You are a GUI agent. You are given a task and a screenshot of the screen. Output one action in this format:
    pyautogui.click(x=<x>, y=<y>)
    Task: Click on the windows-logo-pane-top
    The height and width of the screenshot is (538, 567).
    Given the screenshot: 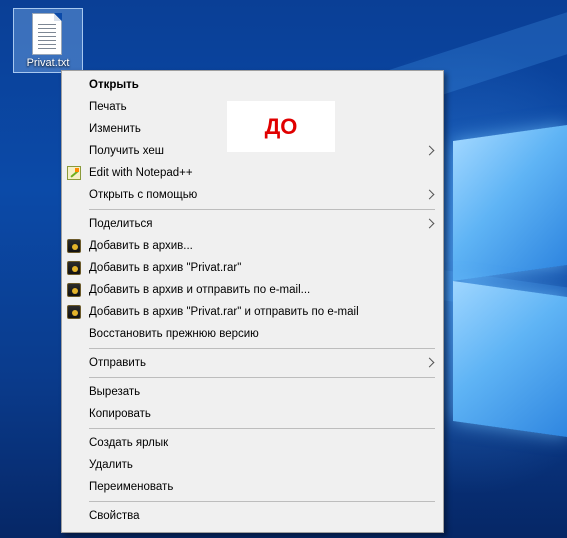 What is the action you would take?
    pyautogui.click(x=510, y=203)
    